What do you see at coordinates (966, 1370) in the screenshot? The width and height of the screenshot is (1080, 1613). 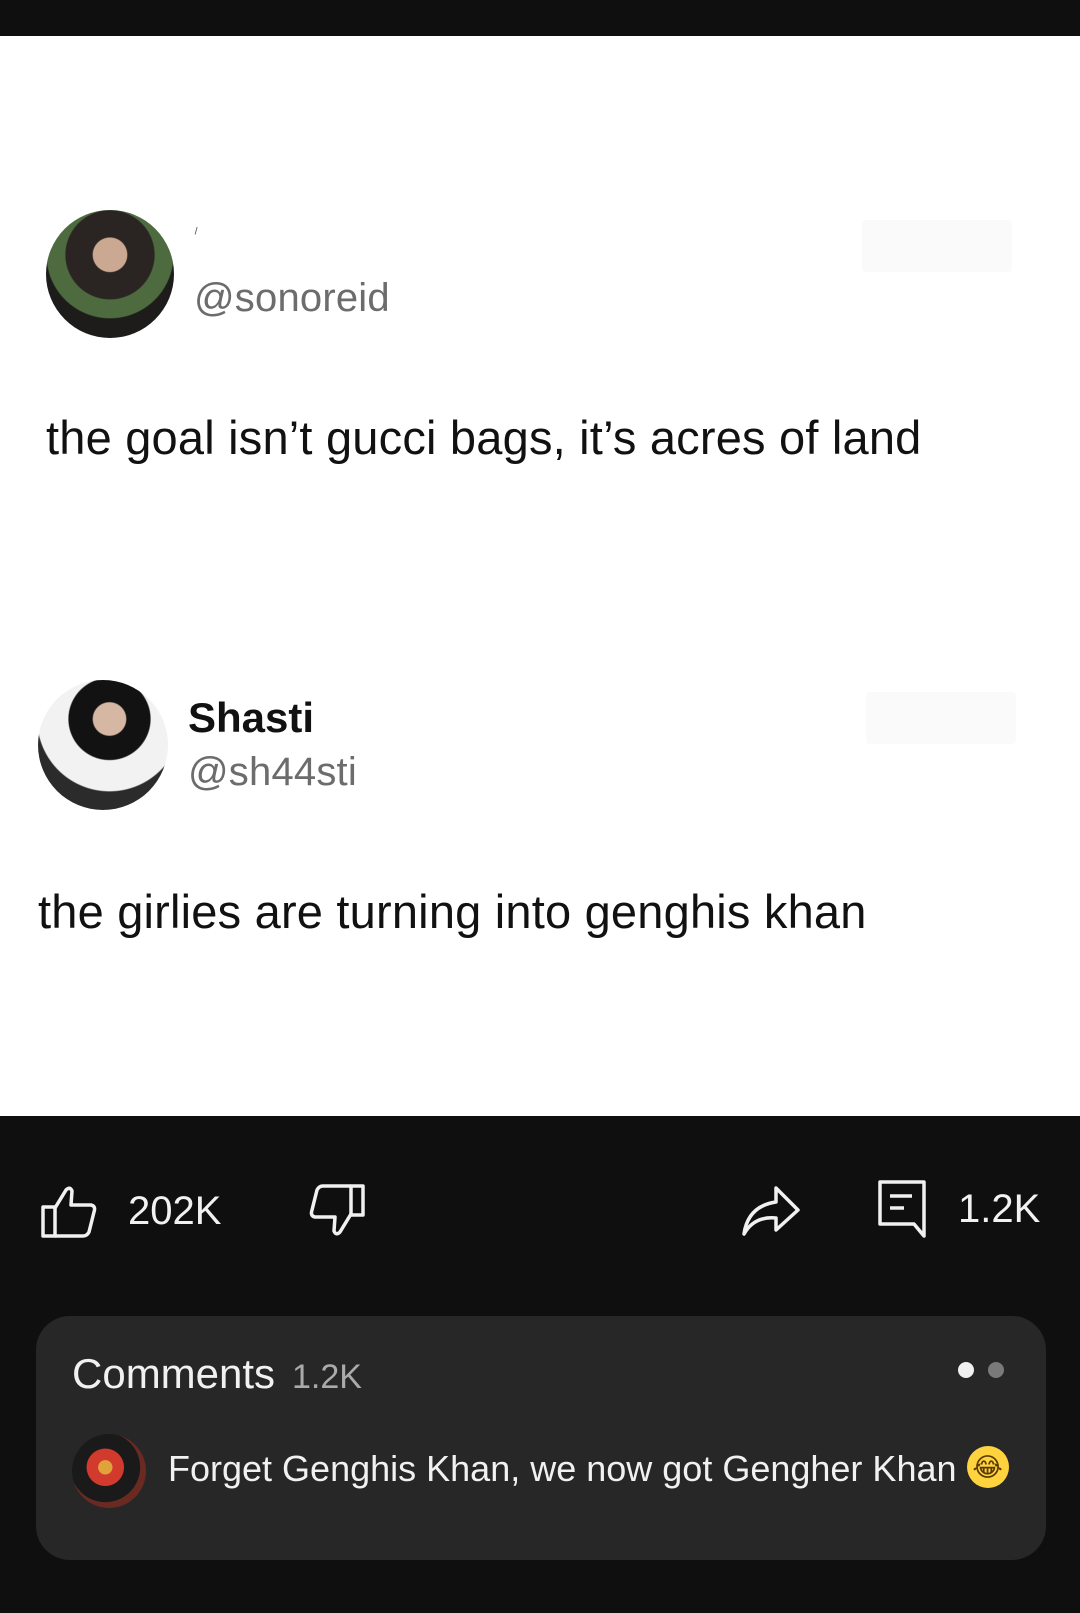 I see `pager-dot-active` at bounding box center [966, 1370].